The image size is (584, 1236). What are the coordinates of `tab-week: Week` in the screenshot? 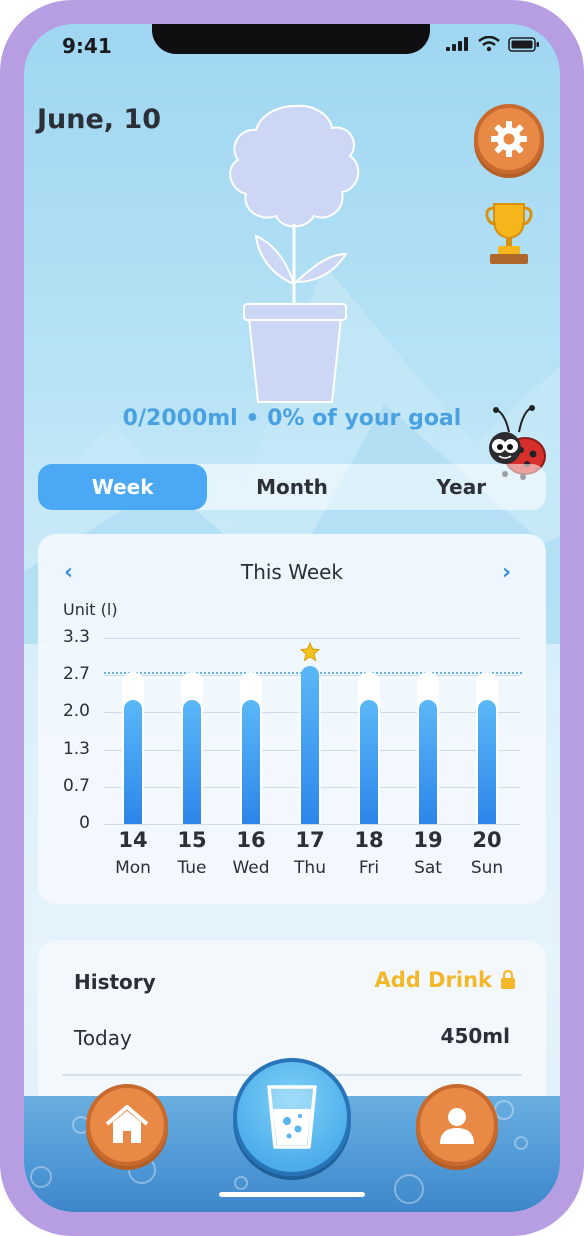 It's located at (123, 487).